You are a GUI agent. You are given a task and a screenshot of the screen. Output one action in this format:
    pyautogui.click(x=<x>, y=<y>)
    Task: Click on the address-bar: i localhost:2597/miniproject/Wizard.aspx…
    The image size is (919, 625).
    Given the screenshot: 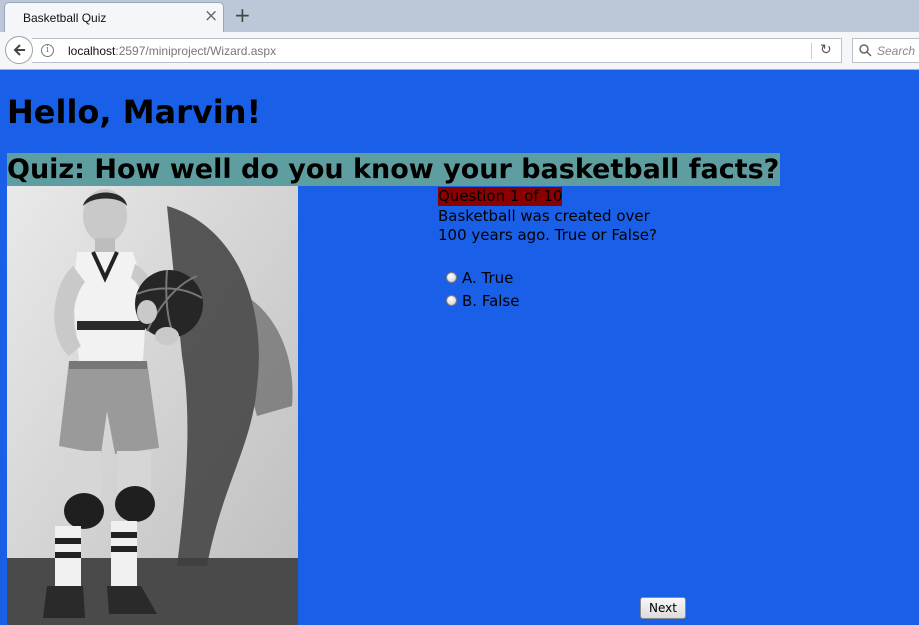 What is the action you would take?
    pyautogui.click(x=437, y=50)
    